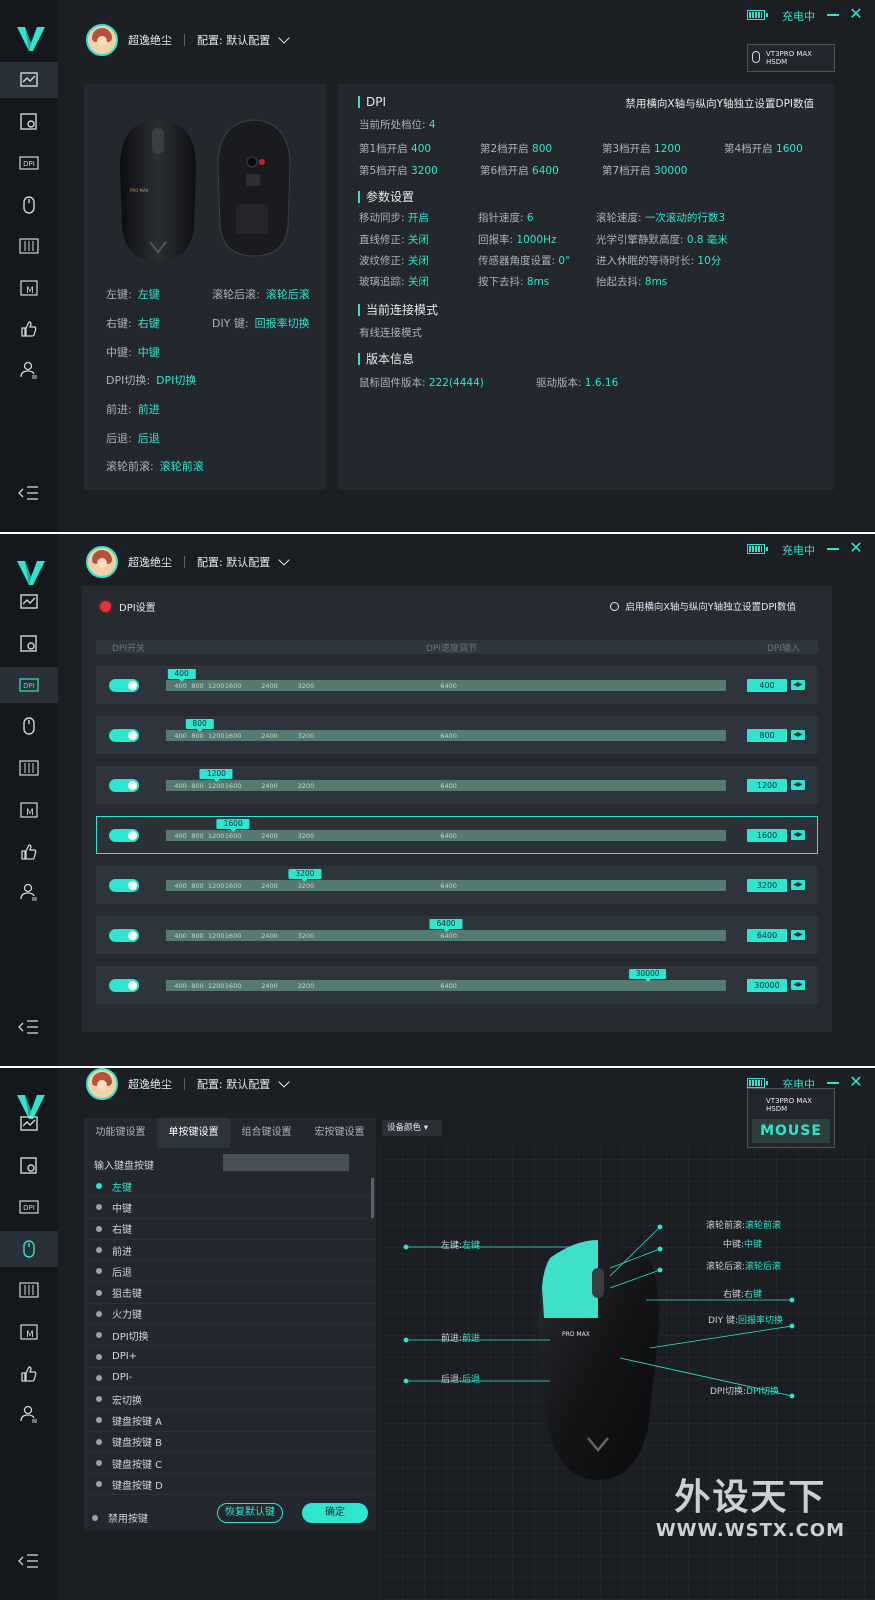  I want to click on key-list-item: 中键, so click(229, 1208).